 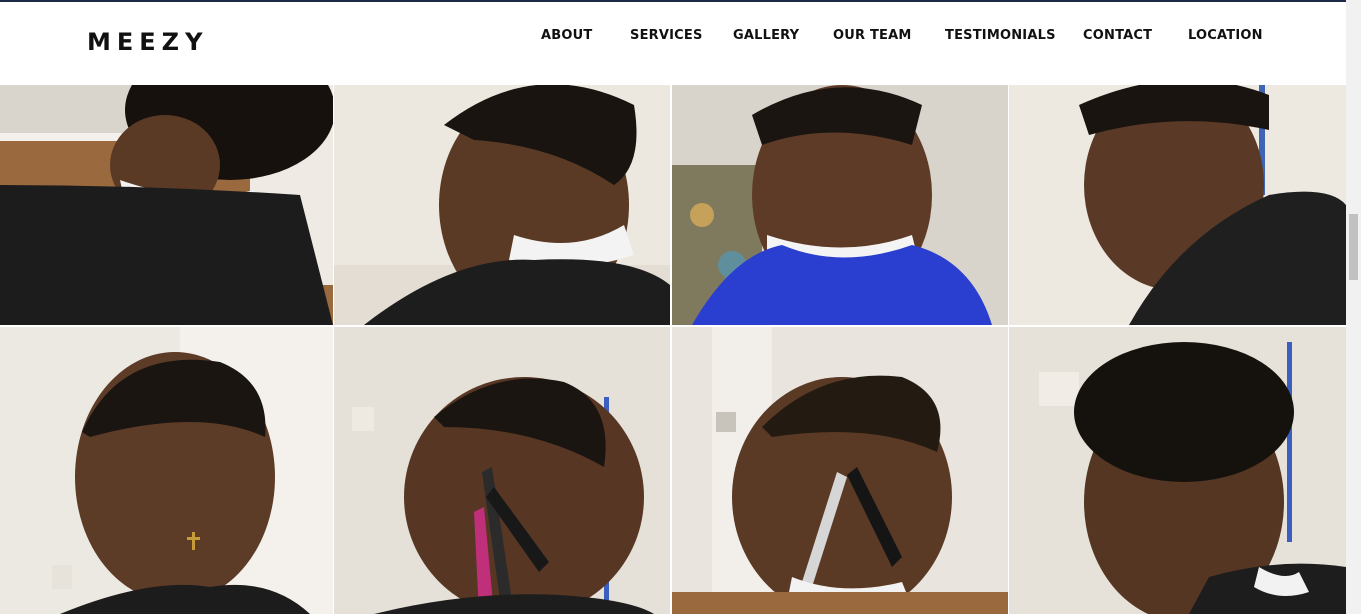 What do you see at coordinates (1000, 35) in the screenshot?
I see `nav-item-testimonials: TESTIMONIALS` at bounding box center [1000, 35].